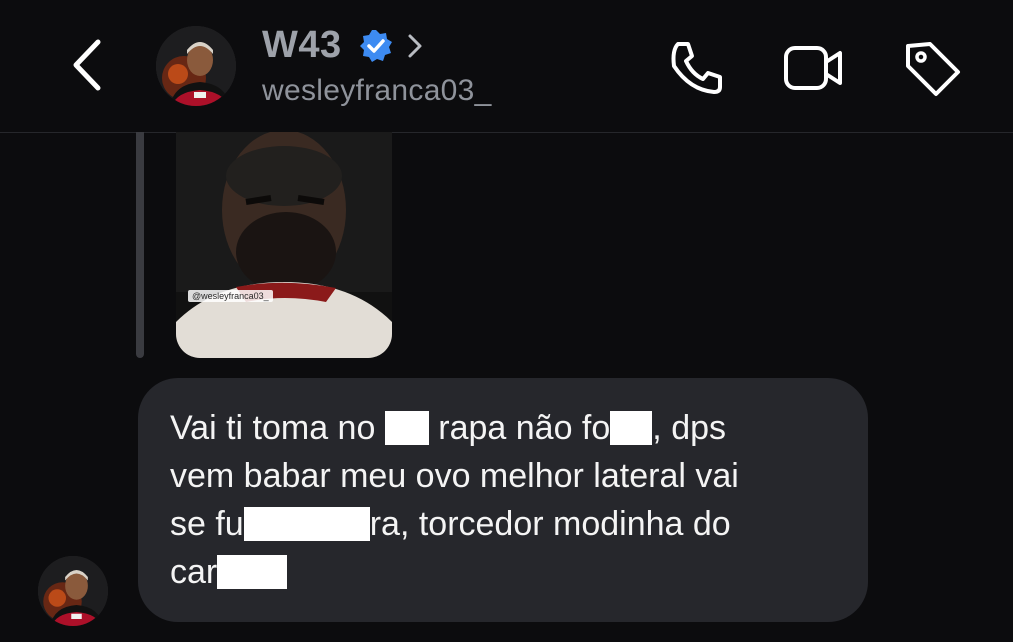 This screenshot has width=1013, height=642. I want to click on verified-badge-icon, so click(376, 46).